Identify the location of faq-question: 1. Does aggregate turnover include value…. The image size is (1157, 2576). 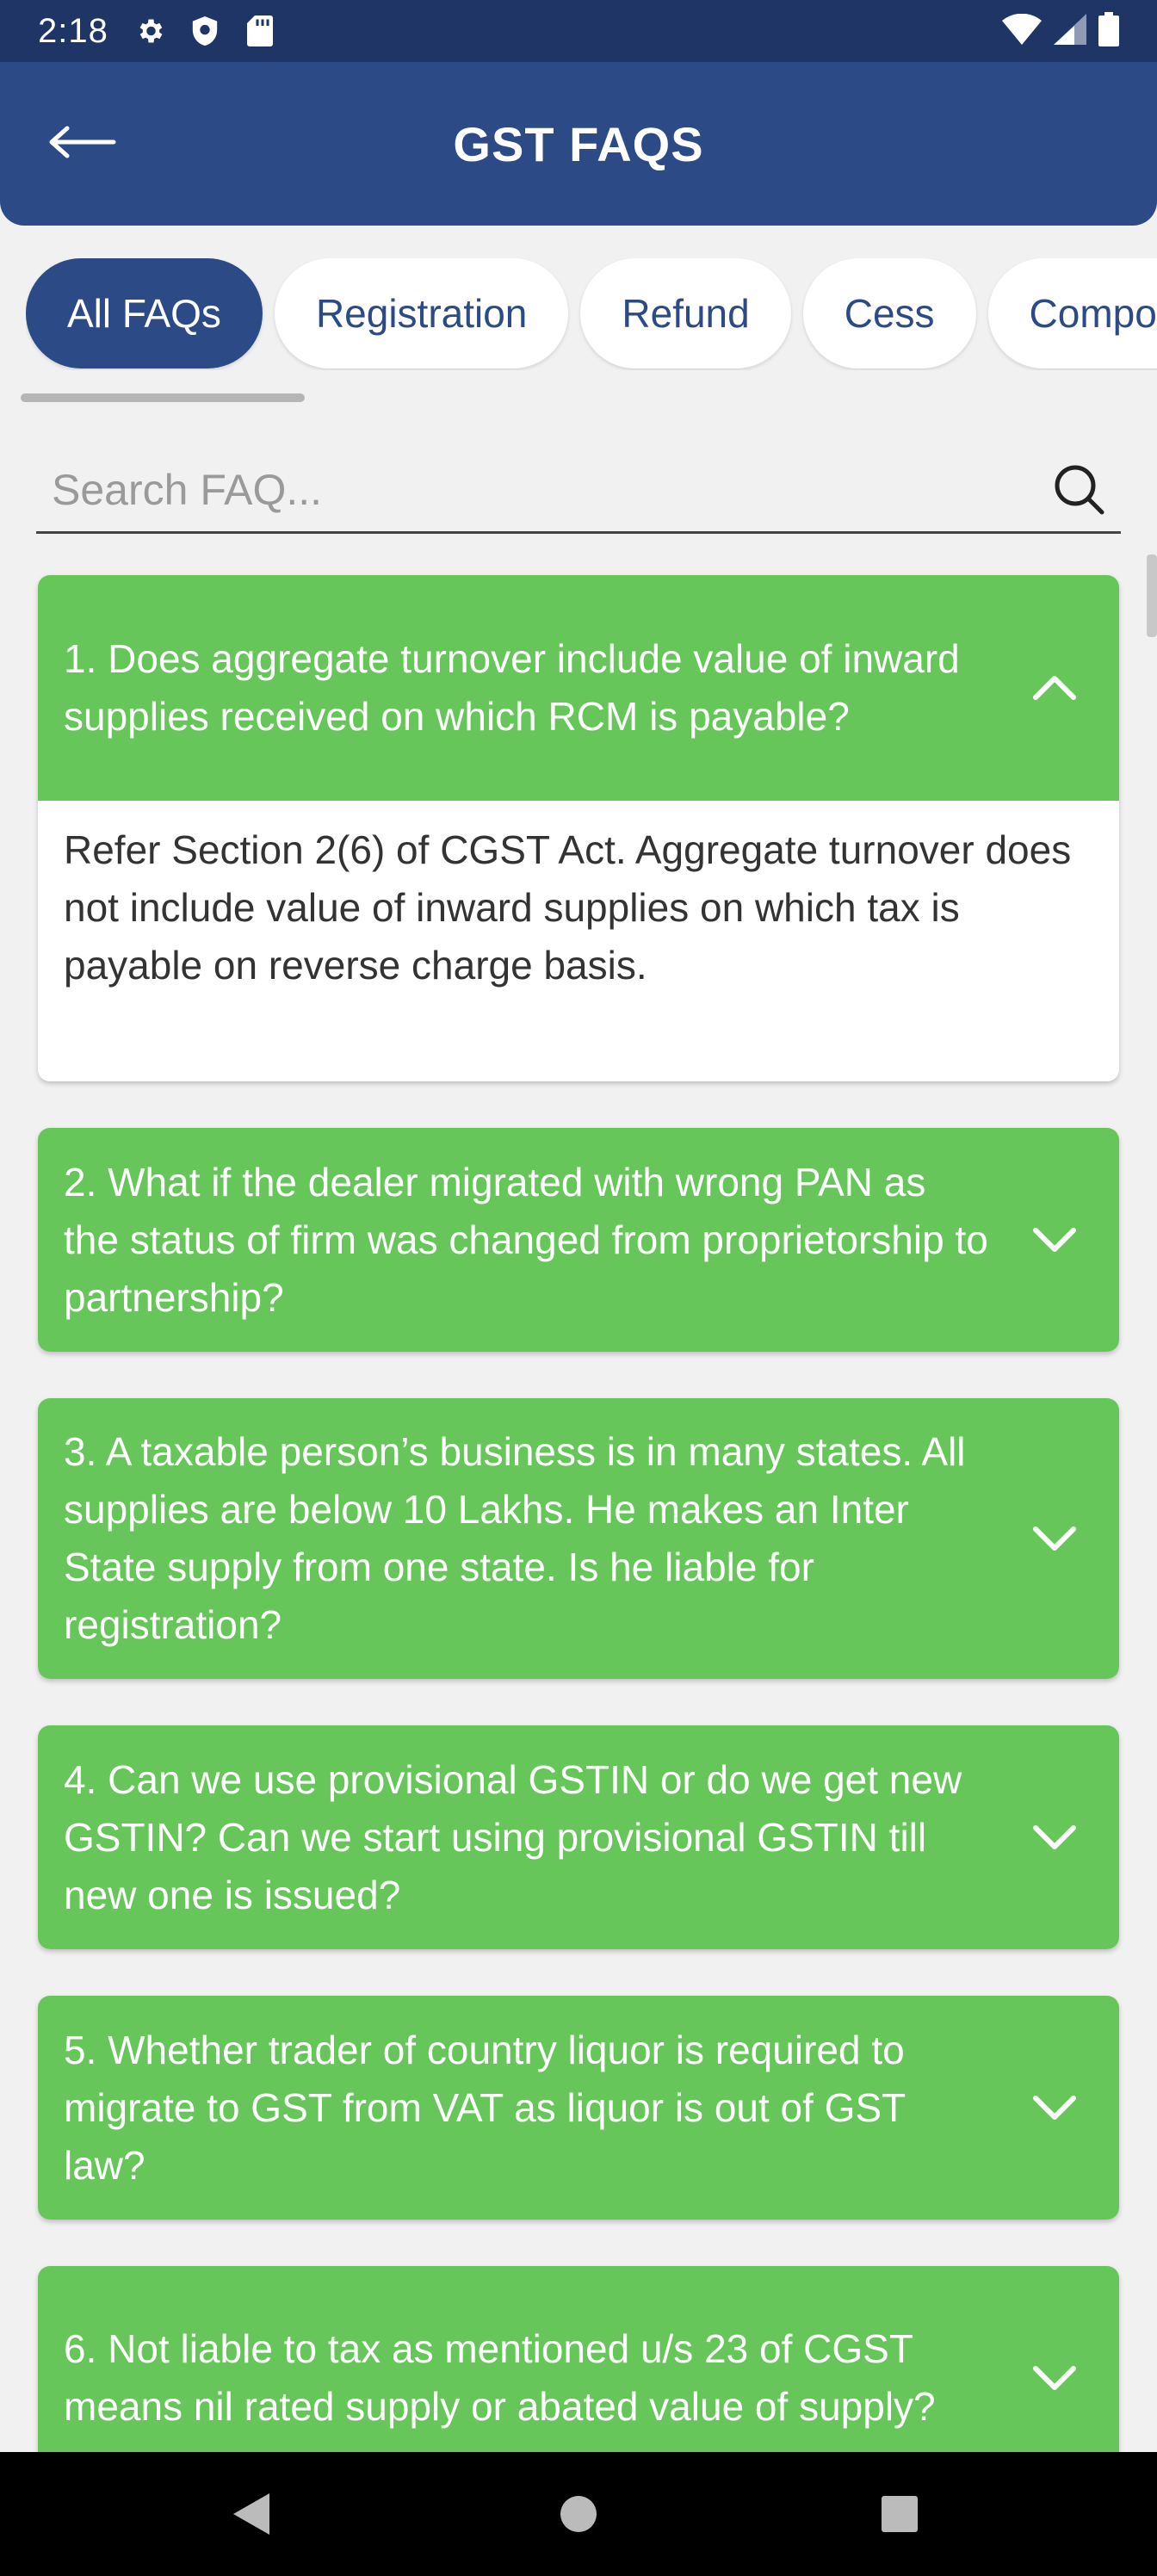
(512, 687).